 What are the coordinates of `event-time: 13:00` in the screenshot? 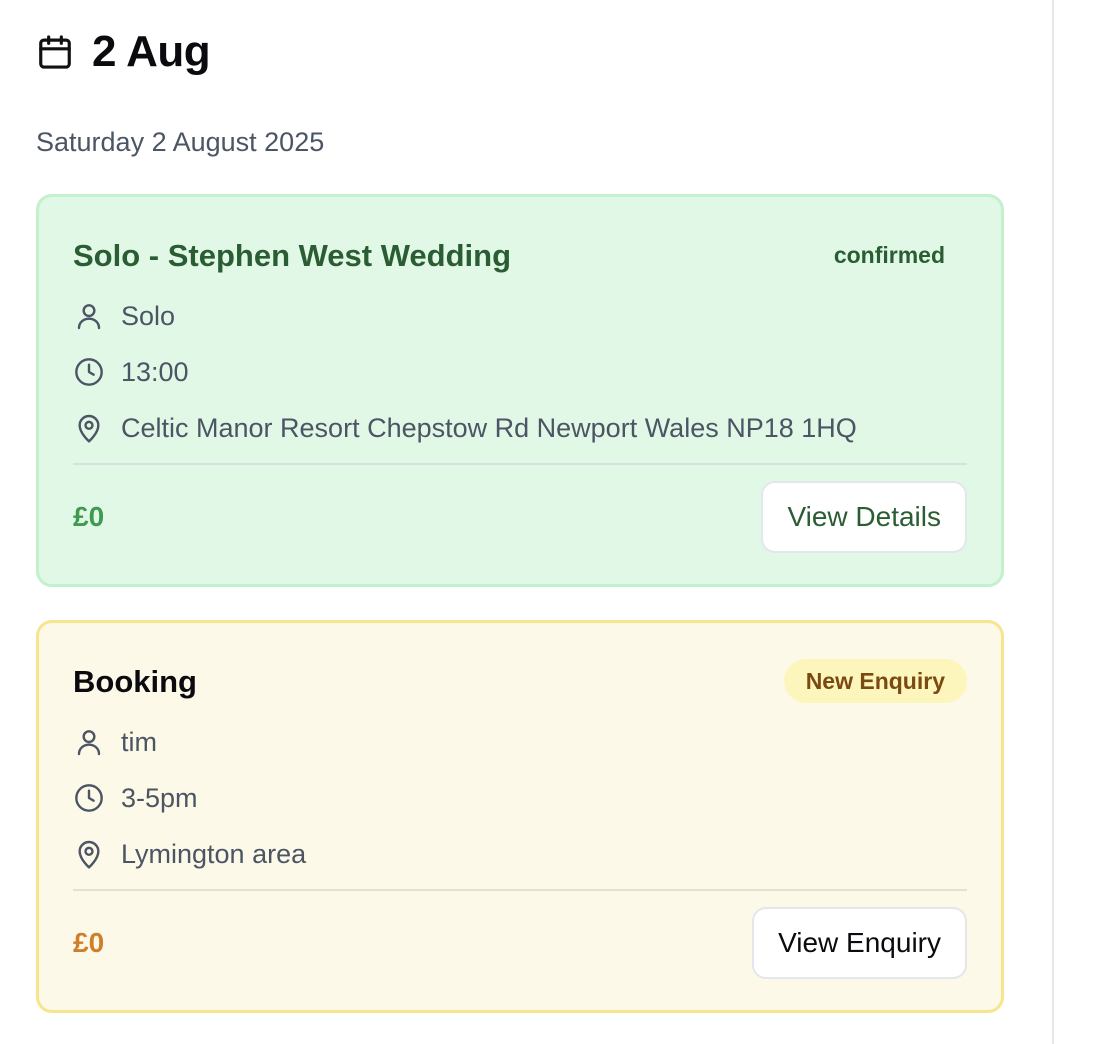 It's located at (131, 372).